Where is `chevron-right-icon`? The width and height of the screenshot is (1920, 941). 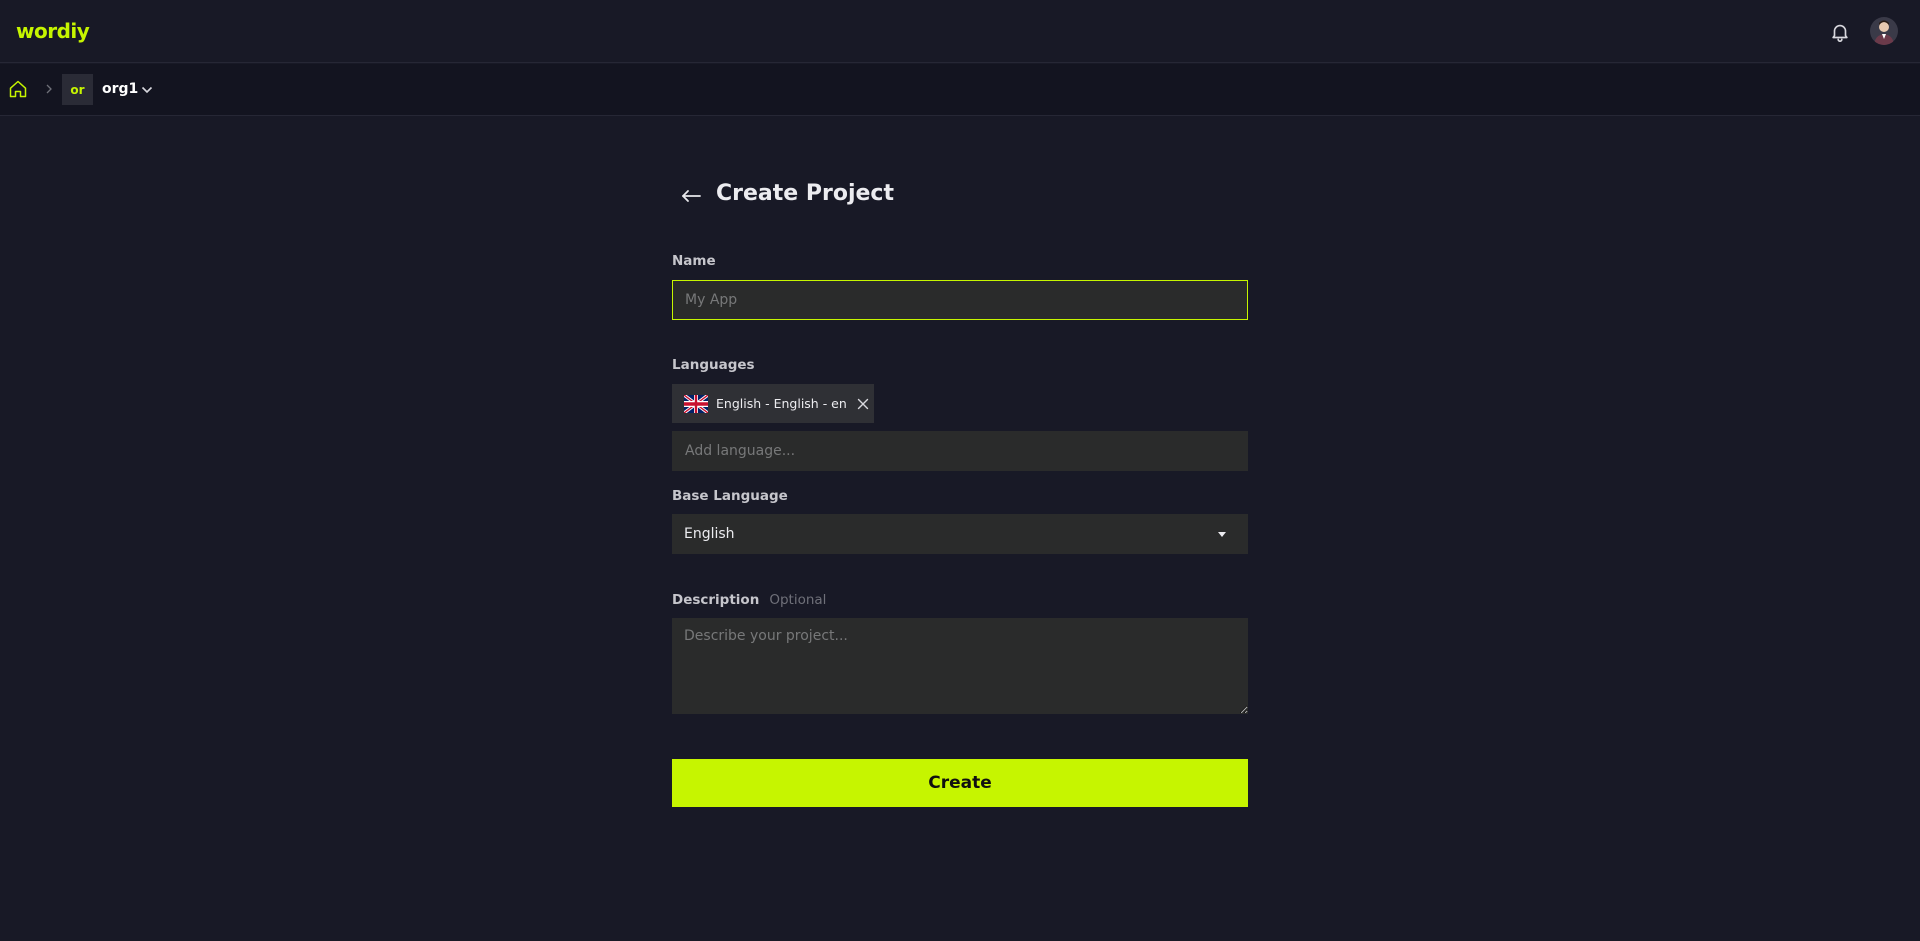
chevron-right-icon is located at coordinates (49, 89).